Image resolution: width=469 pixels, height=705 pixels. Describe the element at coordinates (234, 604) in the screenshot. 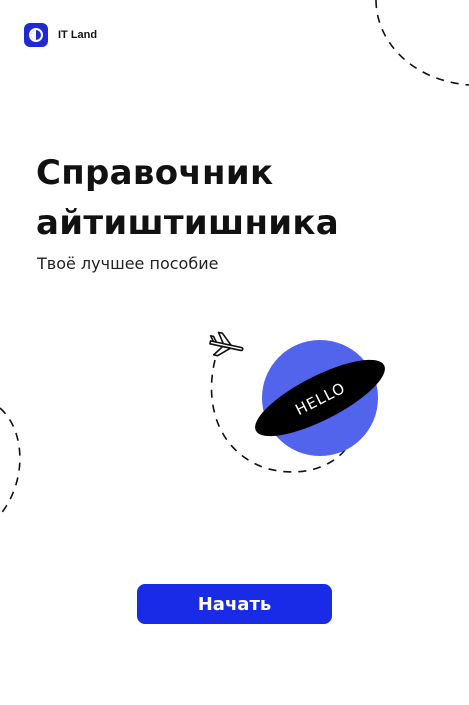

I see `start-button: Начать` at that location.